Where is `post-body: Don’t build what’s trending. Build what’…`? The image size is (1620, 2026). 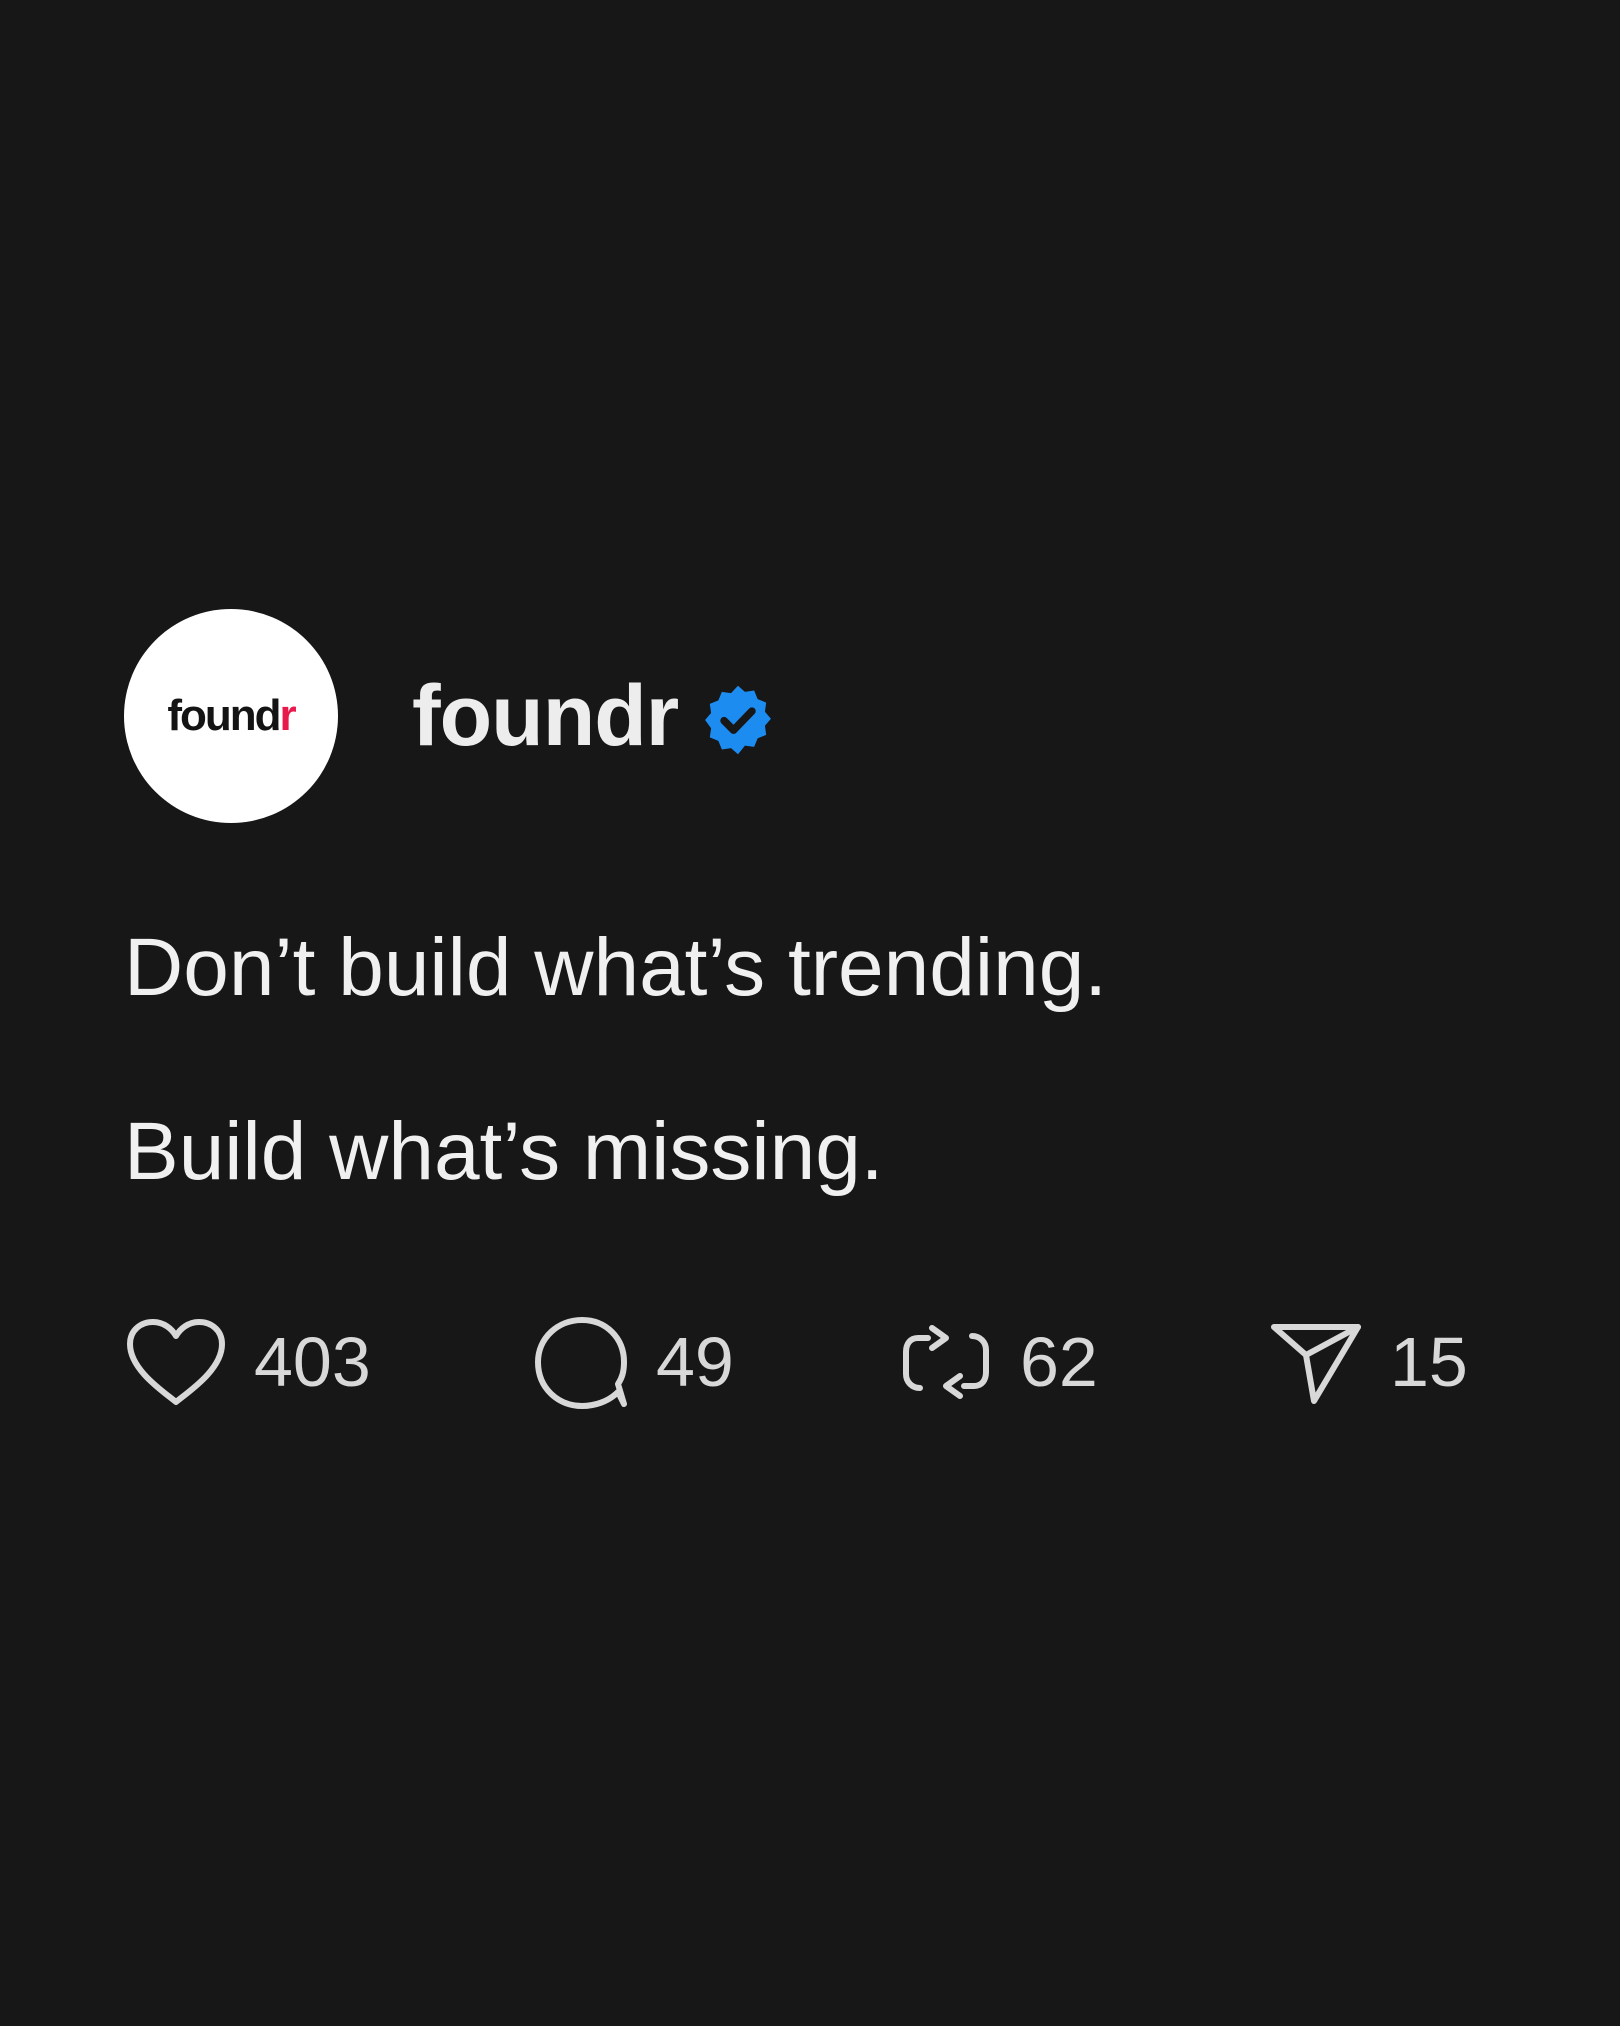 post-body: Don’t build what’s trending. Build what’… is located at coordinates (824, 1060).